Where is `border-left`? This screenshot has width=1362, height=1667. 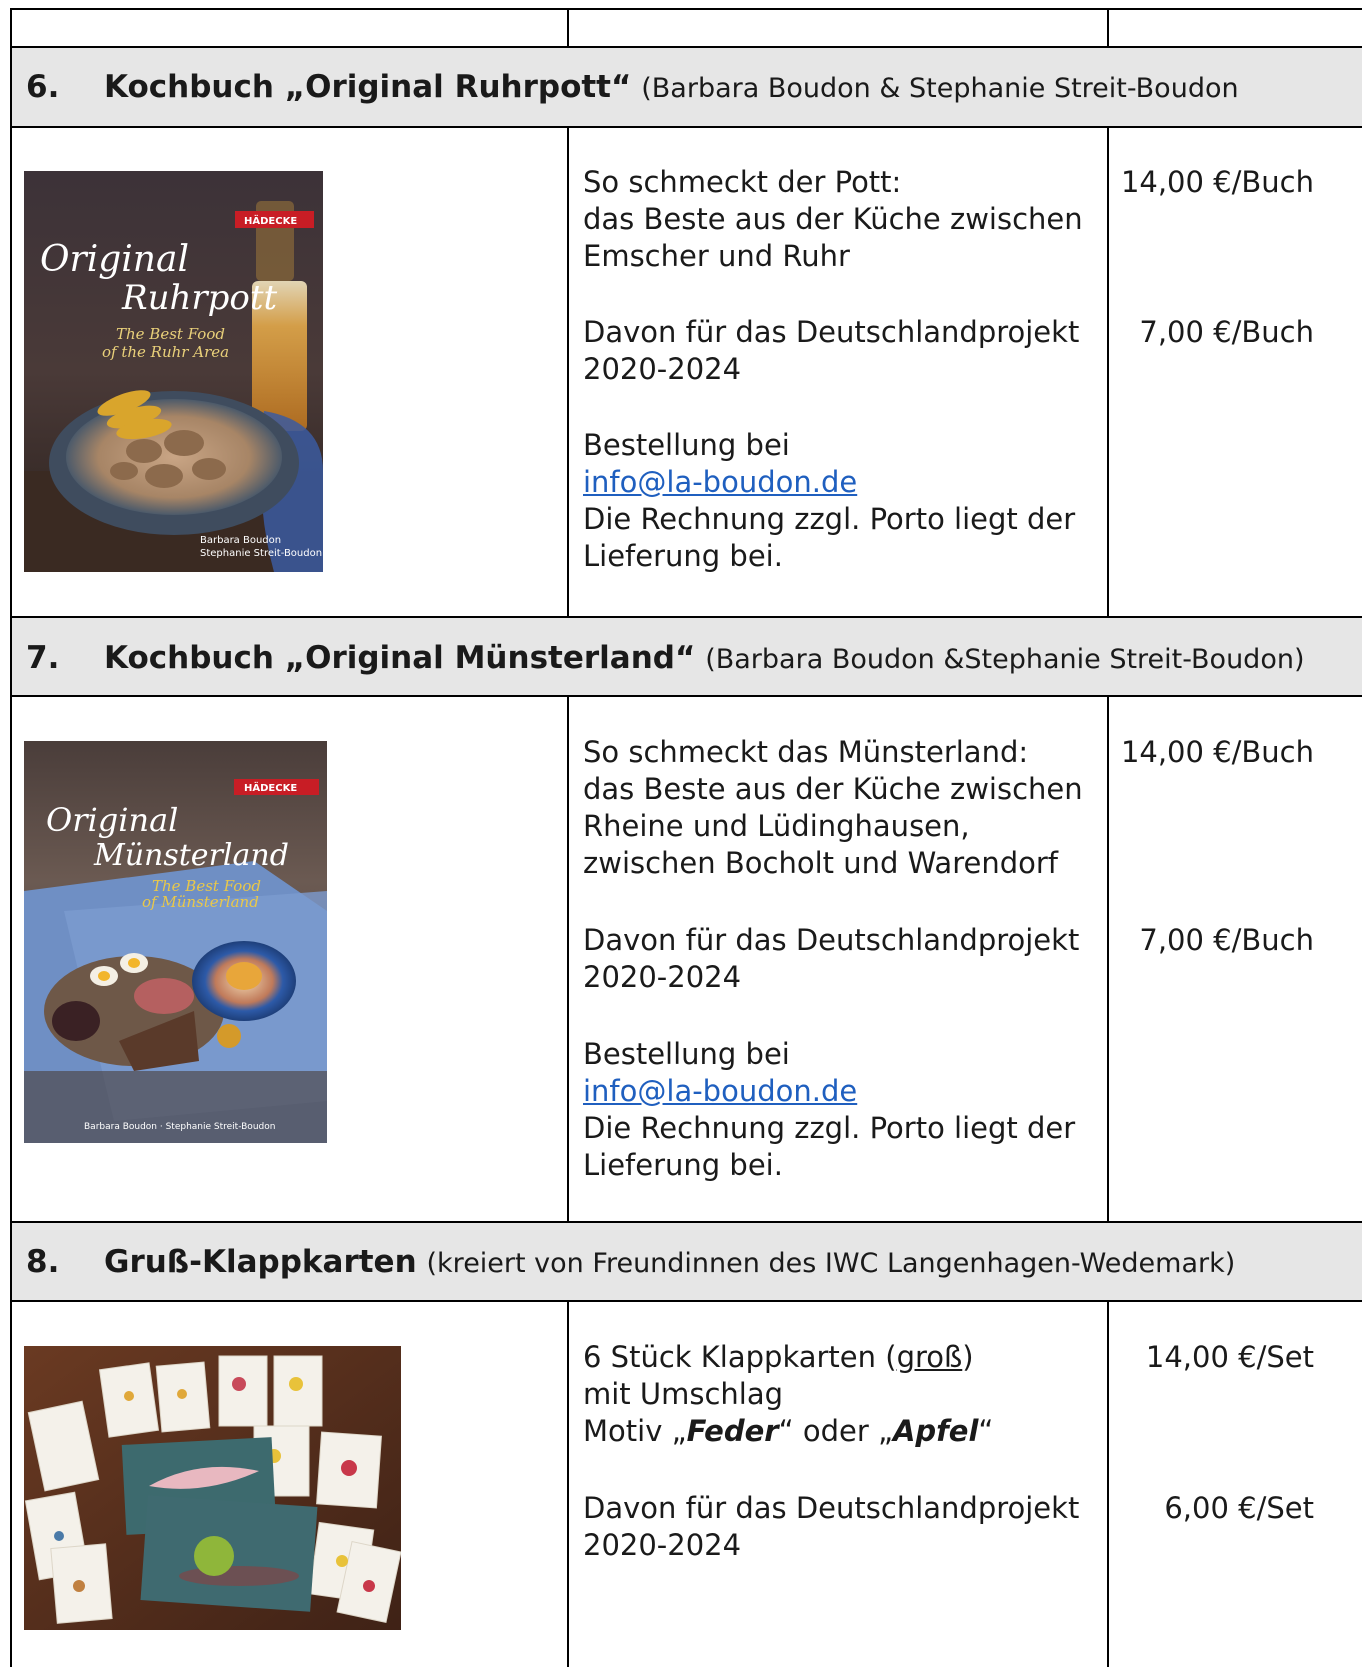
border-left is located at coordinates (11, 837).